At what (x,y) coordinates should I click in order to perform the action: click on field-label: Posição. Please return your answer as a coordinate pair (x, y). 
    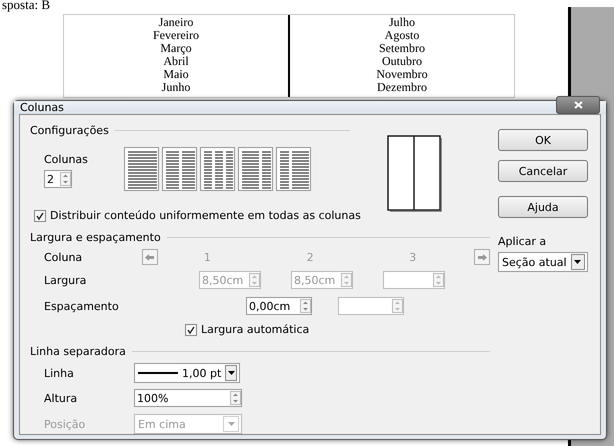
    Looking at the image, I should click on (65, 424).